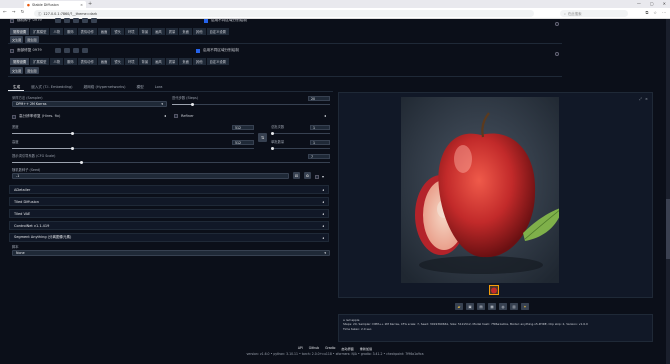  Describe the element at coordinates (319, 98) in the screenshot. I see `steps-input: 20` at that location.